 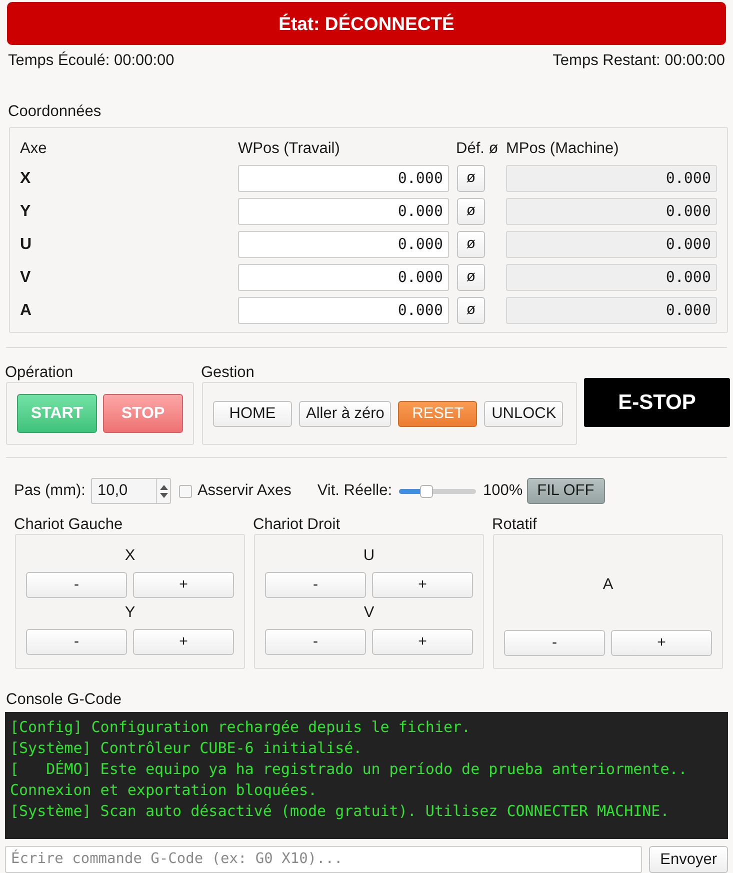 I want to click on send-button: Envoyer, so click(x=688, y=859).